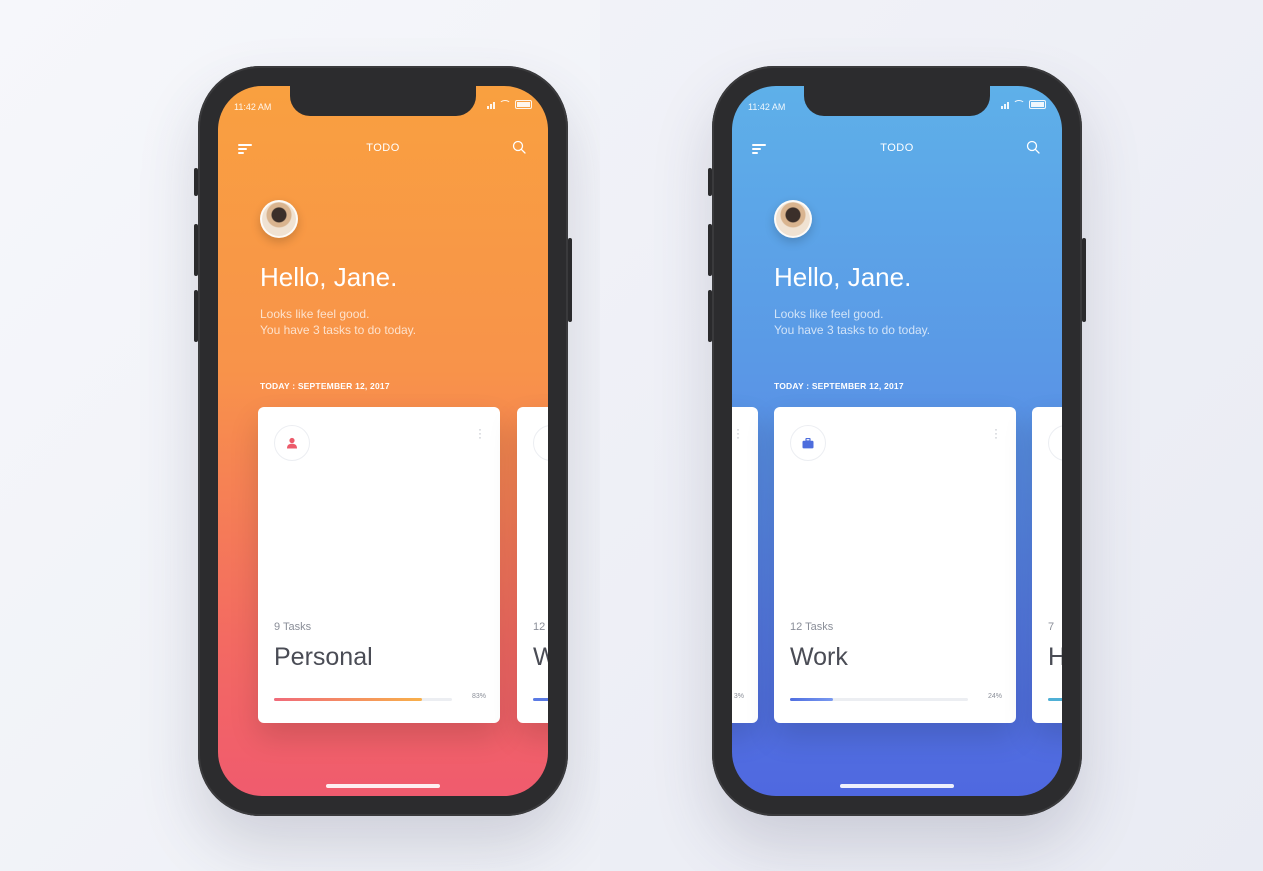  Describe the element at coordinates (292, 443) in the screenshot. I see `person-icon` at that location.